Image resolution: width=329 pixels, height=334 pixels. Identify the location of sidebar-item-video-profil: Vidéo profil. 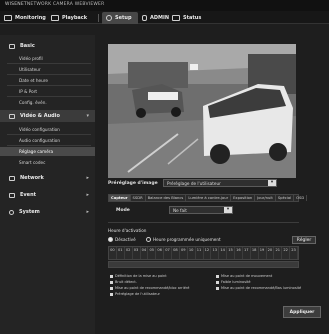
(47, 58).